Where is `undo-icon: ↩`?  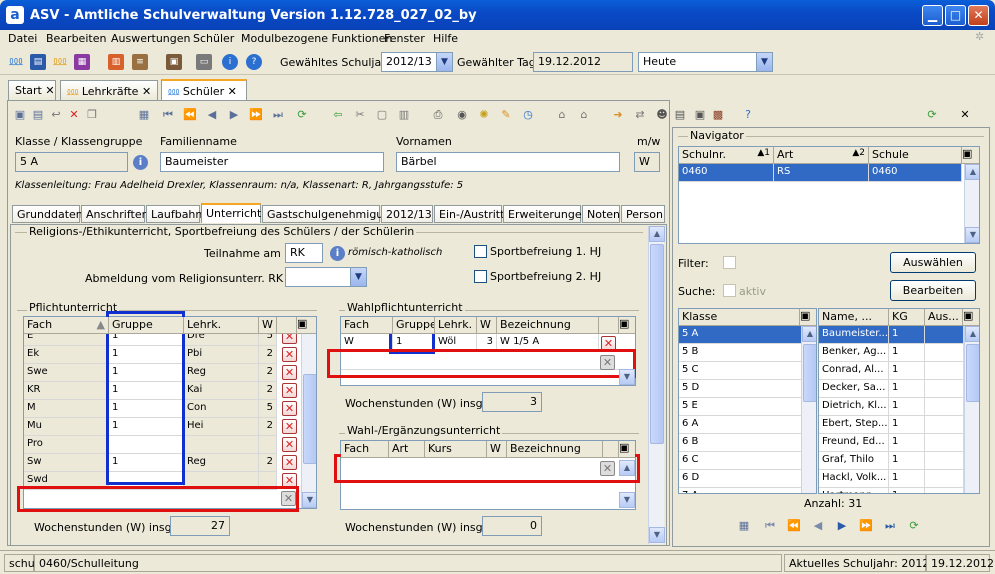
undo-icon: ↩ is located at coordinates (56, 115).